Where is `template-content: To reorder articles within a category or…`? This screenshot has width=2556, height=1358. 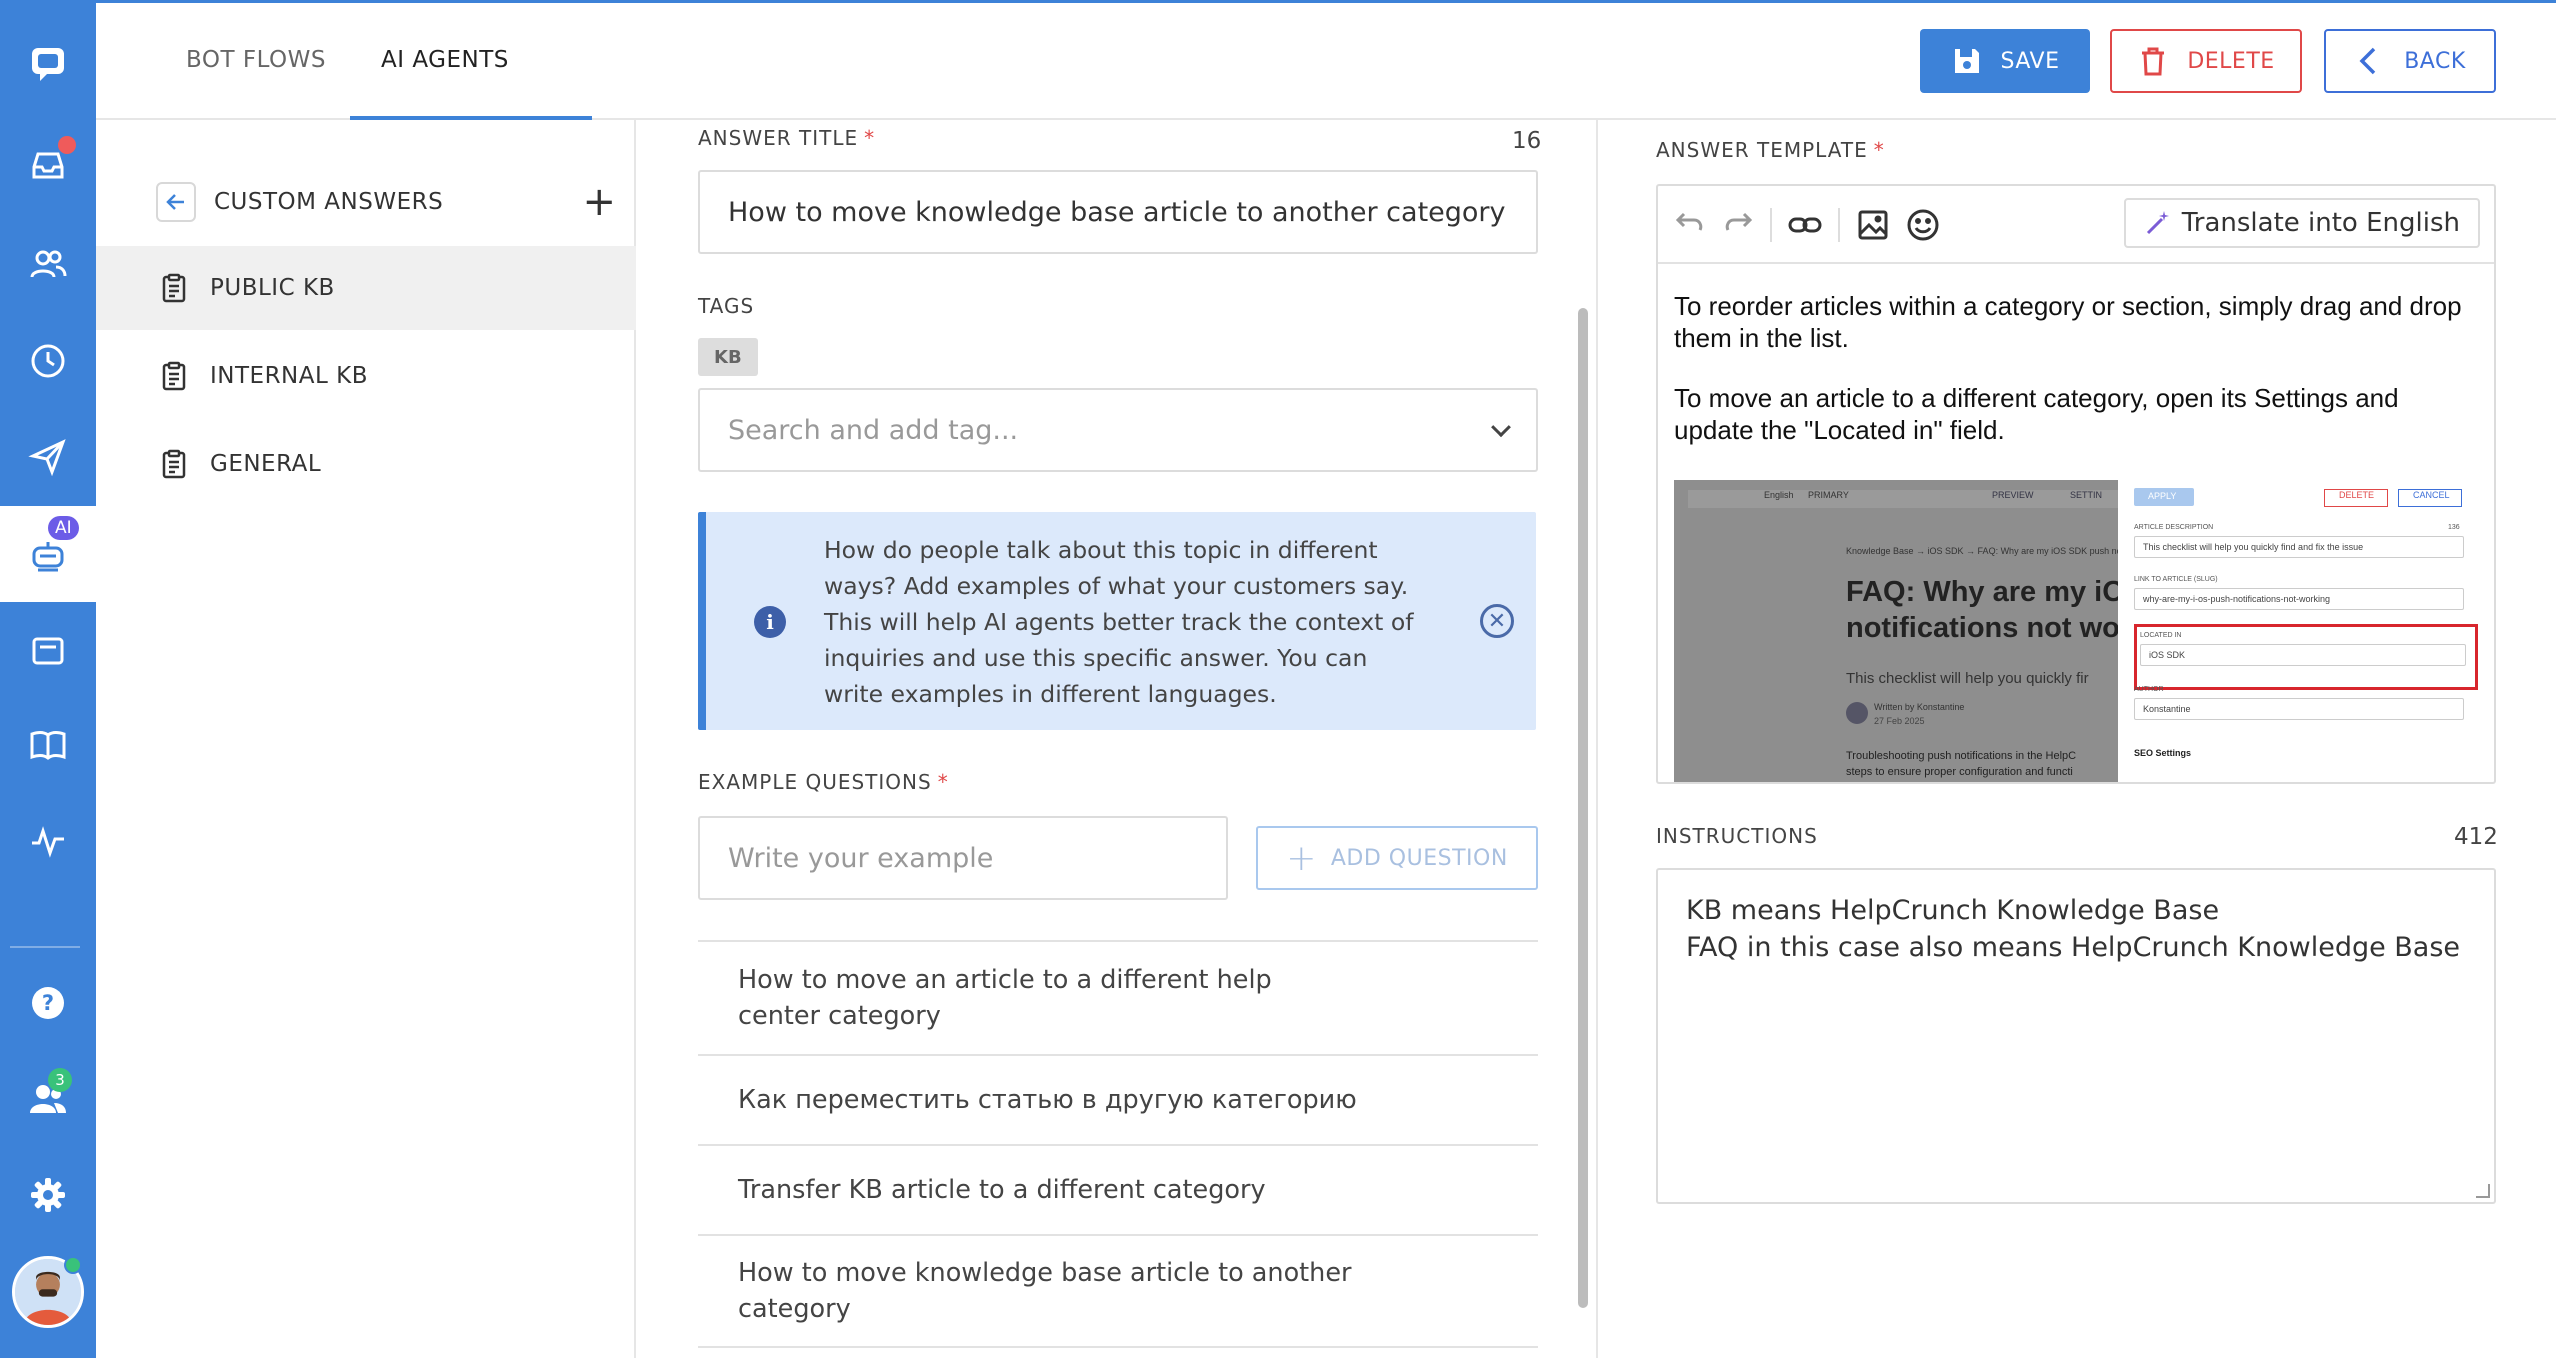 template-content: To reorder articles within a category or… is located at coordinates (2074, 382).